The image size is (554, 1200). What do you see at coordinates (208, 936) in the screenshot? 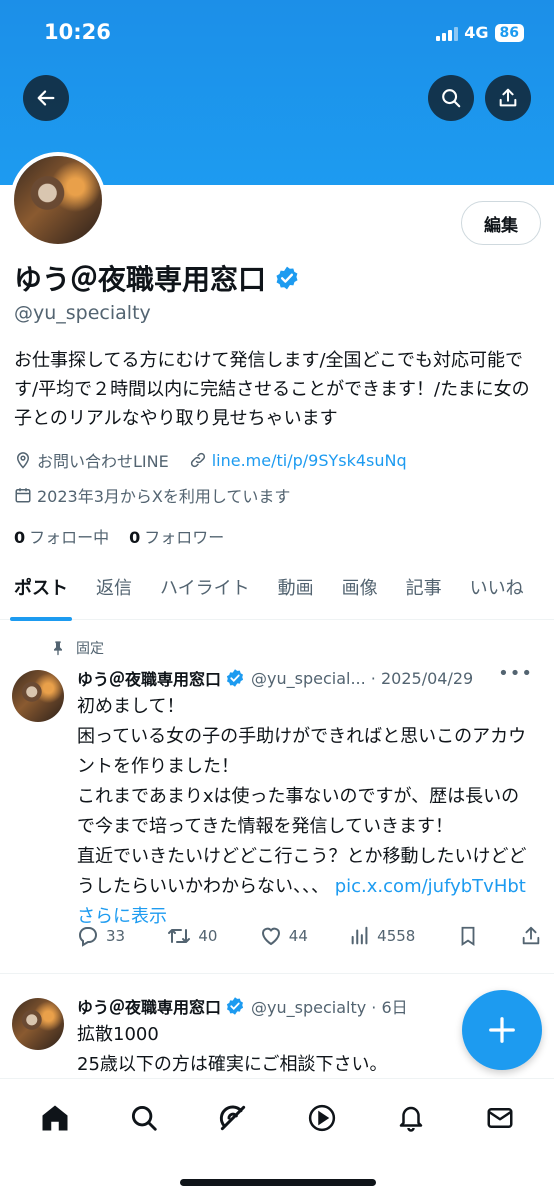
I see `repost-count: 40` at bounding box center [208, 936].